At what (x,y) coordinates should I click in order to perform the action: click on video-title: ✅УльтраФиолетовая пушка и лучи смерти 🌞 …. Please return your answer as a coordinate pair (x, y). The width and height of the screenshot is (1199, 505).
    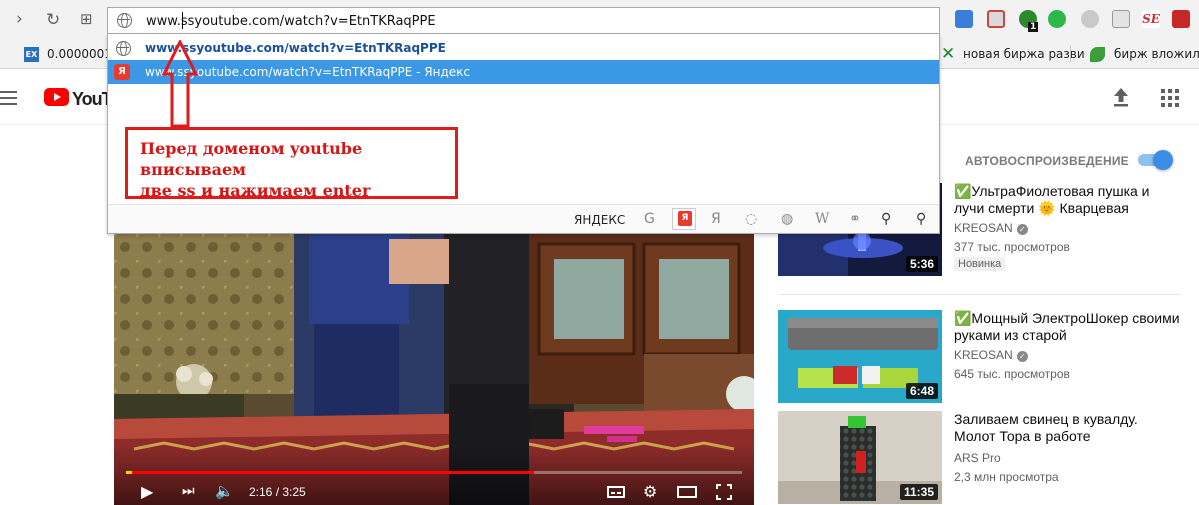
    Looking at the image, I should click on (1068, 200).